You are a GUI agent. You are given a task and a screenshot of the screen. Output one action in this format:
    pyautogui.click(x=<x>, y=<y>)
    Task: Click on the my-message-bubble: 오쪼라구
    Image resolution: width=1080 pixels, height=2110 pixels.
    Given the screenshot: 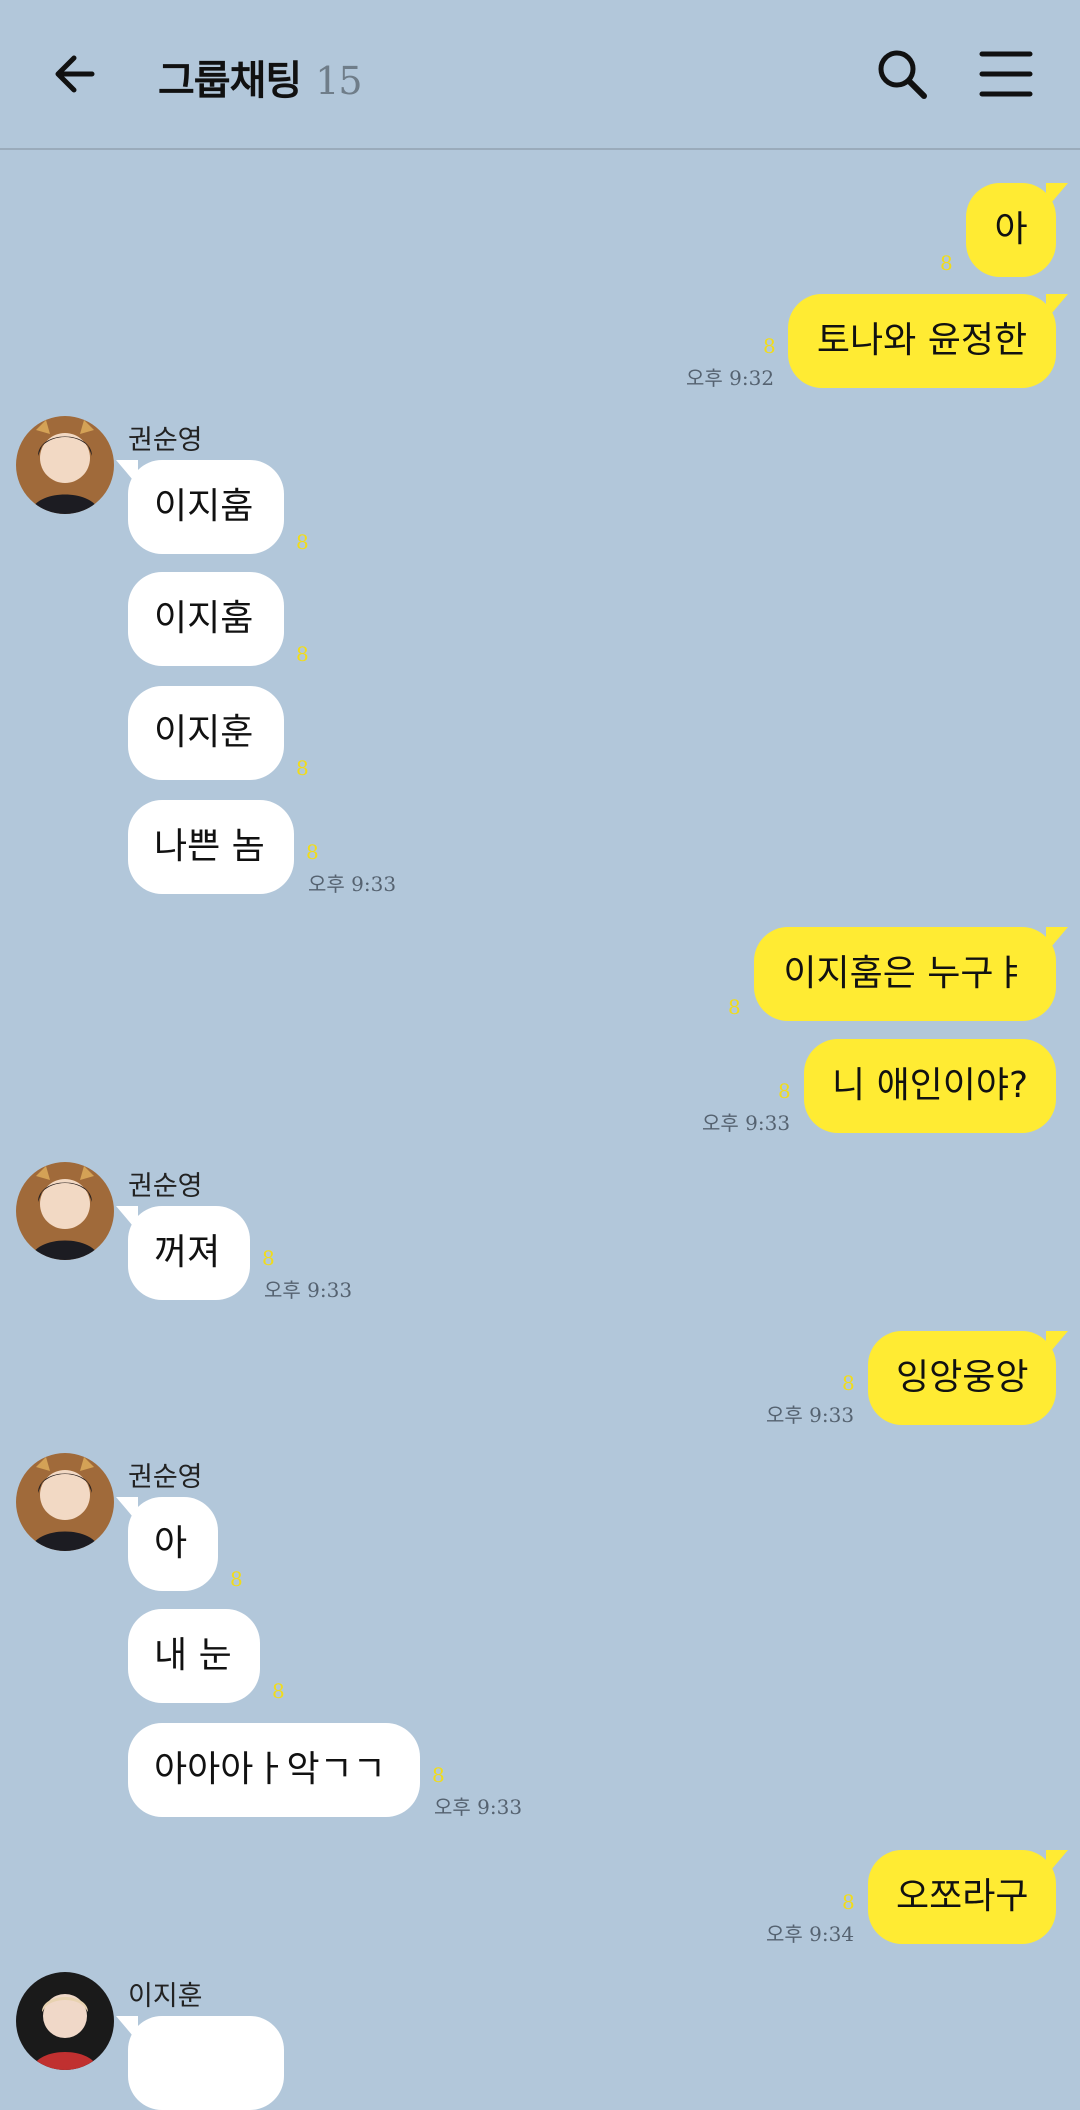 What is the action you would take?
    pyautogui.click(x=968, y=1897)
    